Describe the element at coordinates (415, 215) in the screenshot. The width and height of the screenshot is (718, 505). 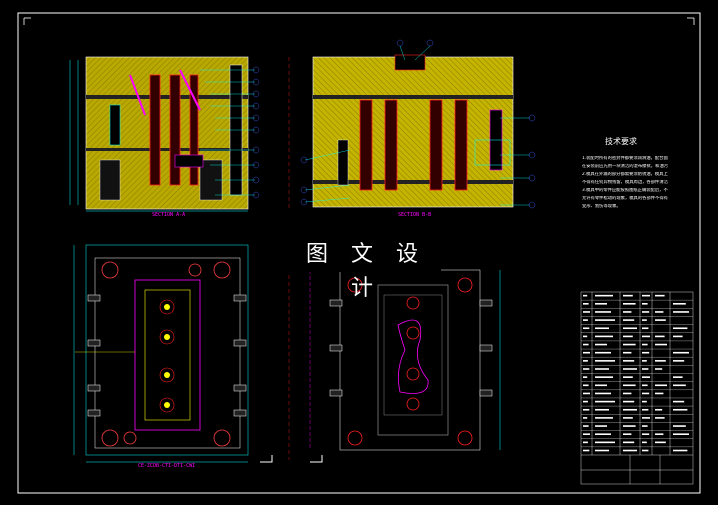
I see `section-b-b-caption: SECTION B-B` at that location.